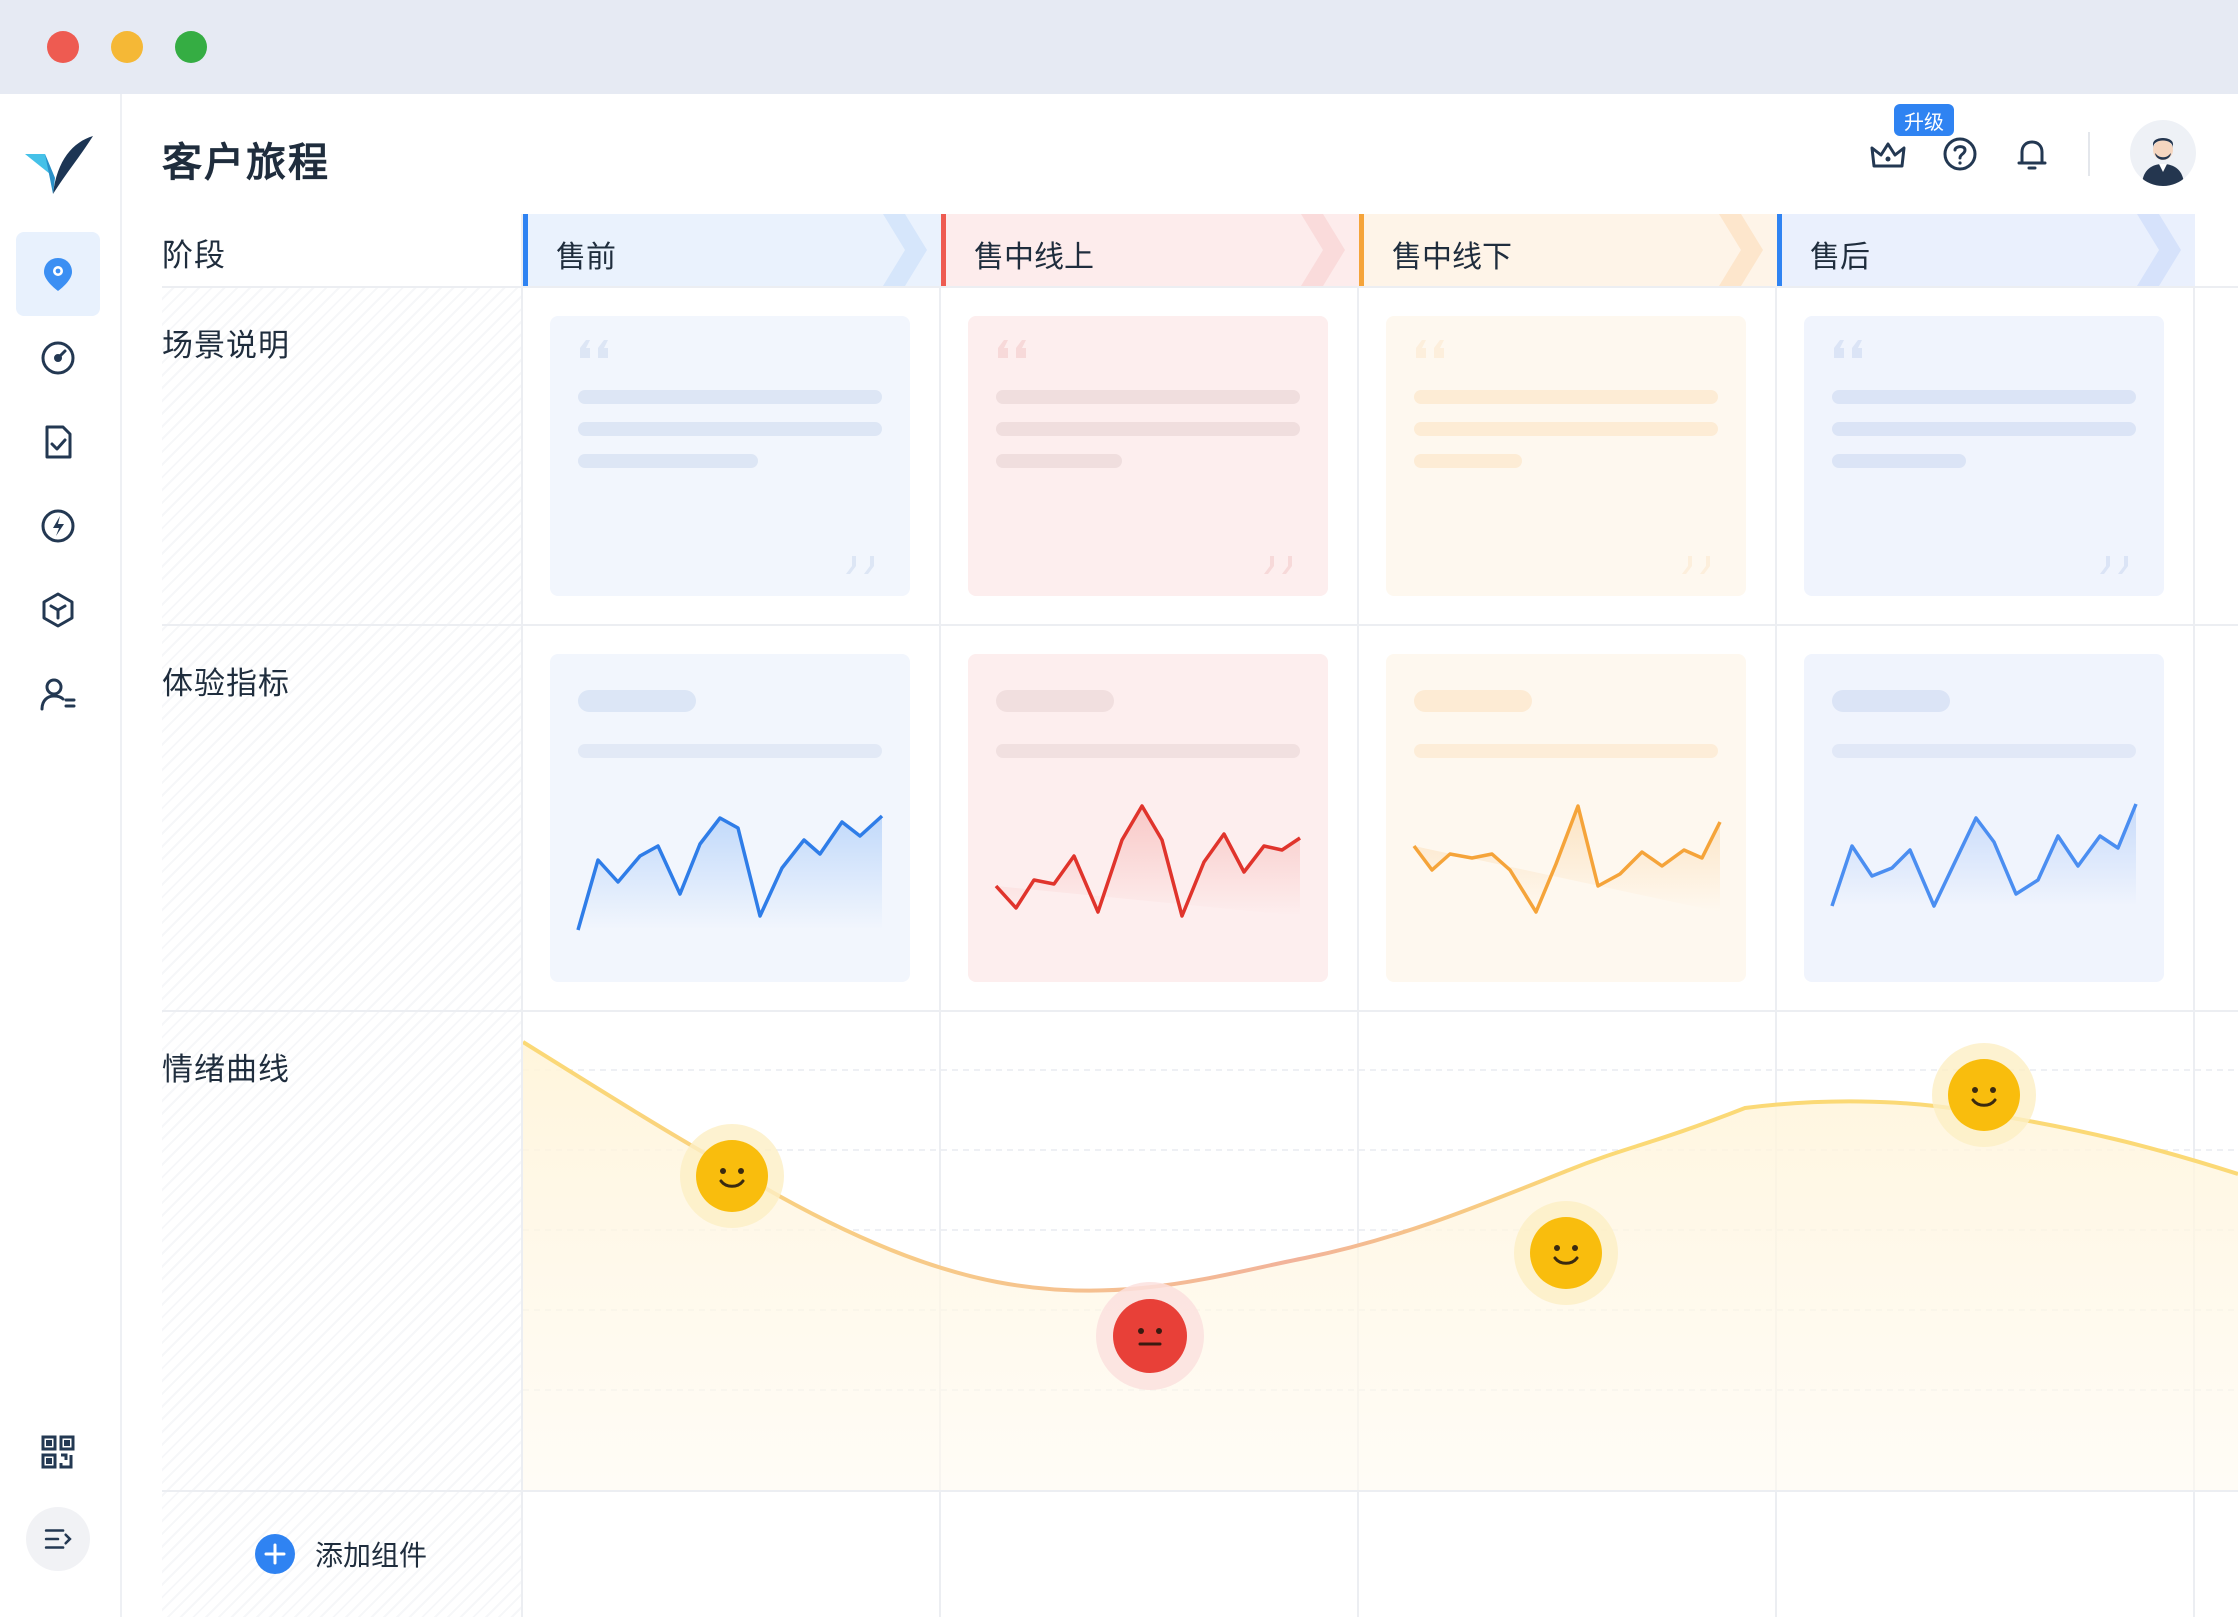  I want to click on stage-label: 售中线下, so click(1452, 257).